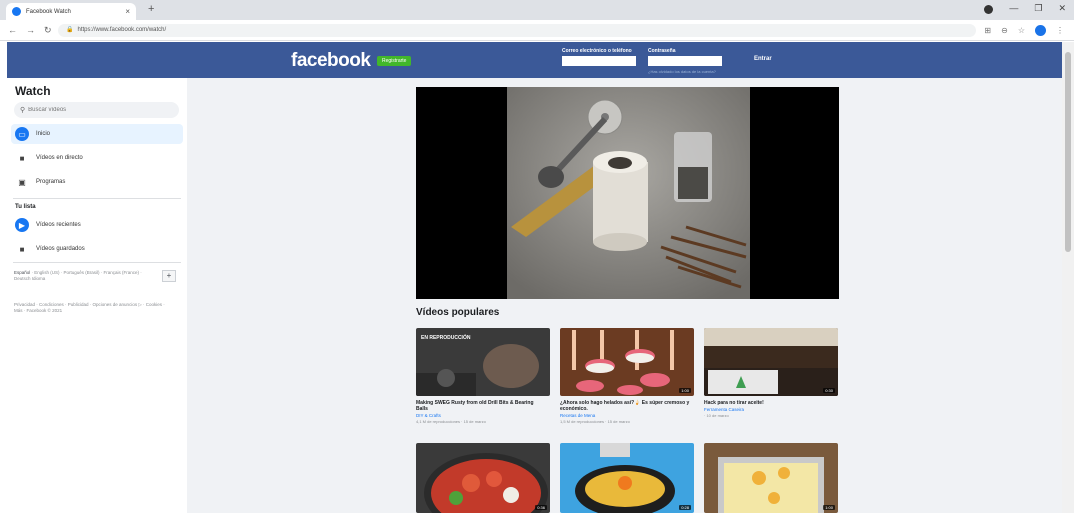 This screenshot has width=1074, height=513. Describe the element at coordinates (517, 30) in the screenshot. I see `url-field: 🔒 https://www.facebook.com/watch/` at that location.